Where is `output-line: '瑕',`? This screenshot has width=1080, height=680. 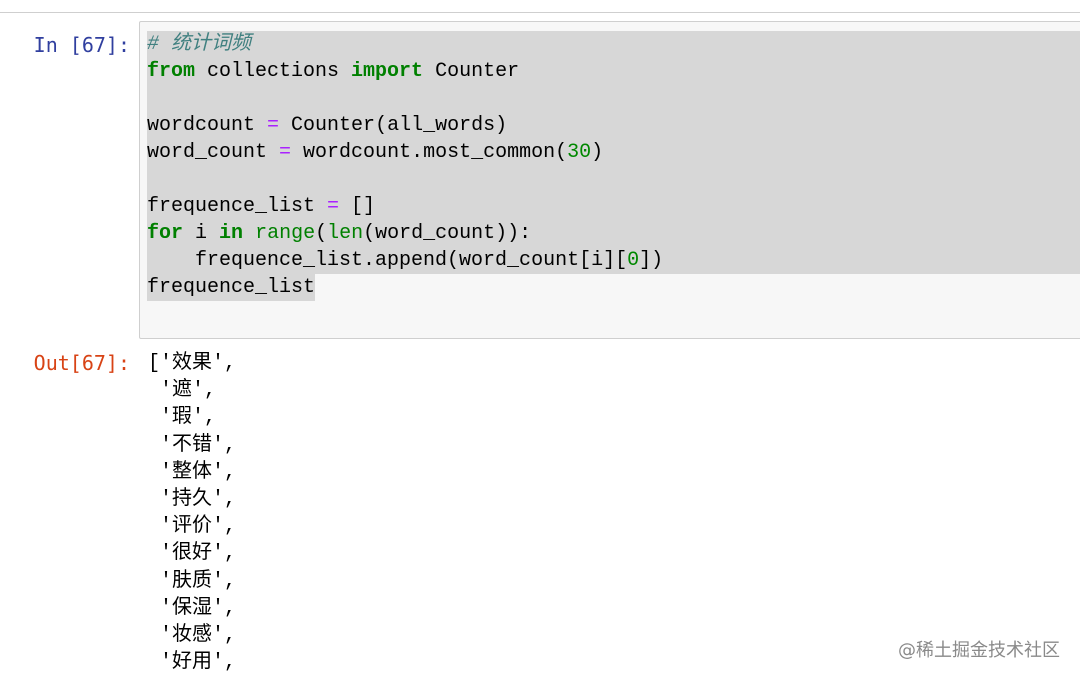 output-line: '瑕', is located at coordinates (182, 418).